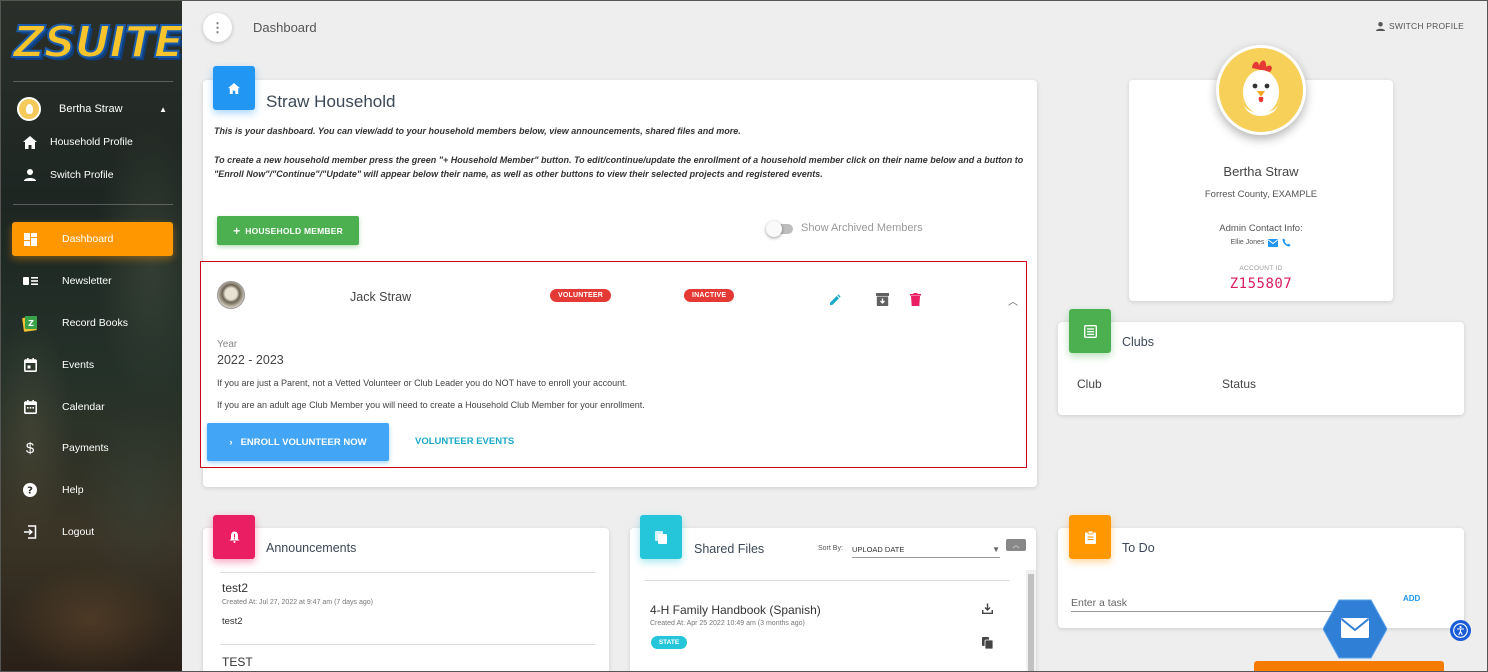  I want to click on add-task-button: ADD, so click(1411, 598).